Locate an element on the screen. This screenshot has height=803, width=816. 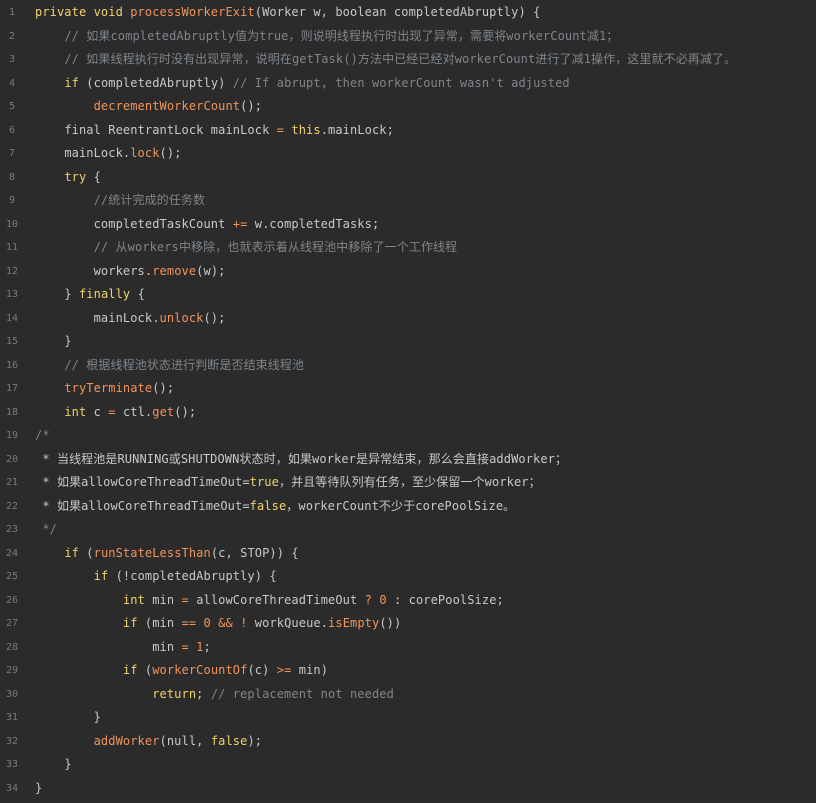
line-number: 5 is located at coordinates (12, 106).